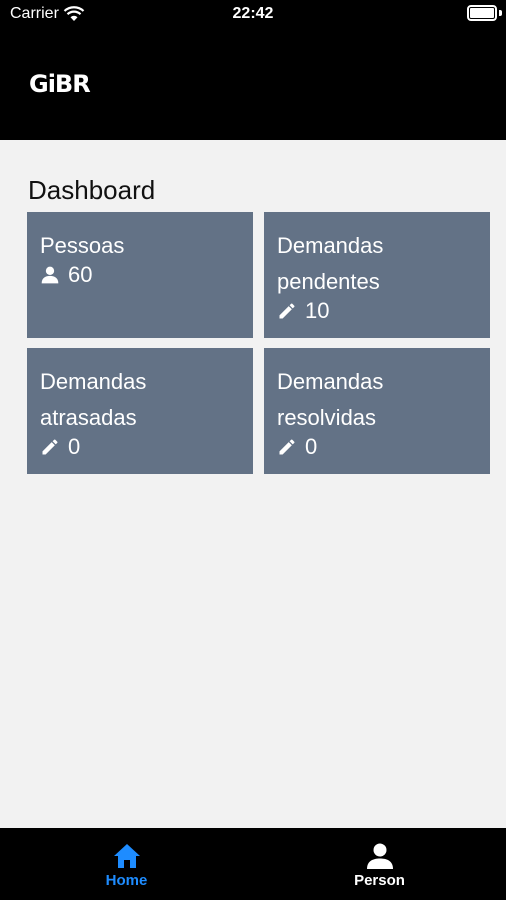 The height and width of the screenshot is (900, 506). I want to click on battery-tip, so click(500, 13).